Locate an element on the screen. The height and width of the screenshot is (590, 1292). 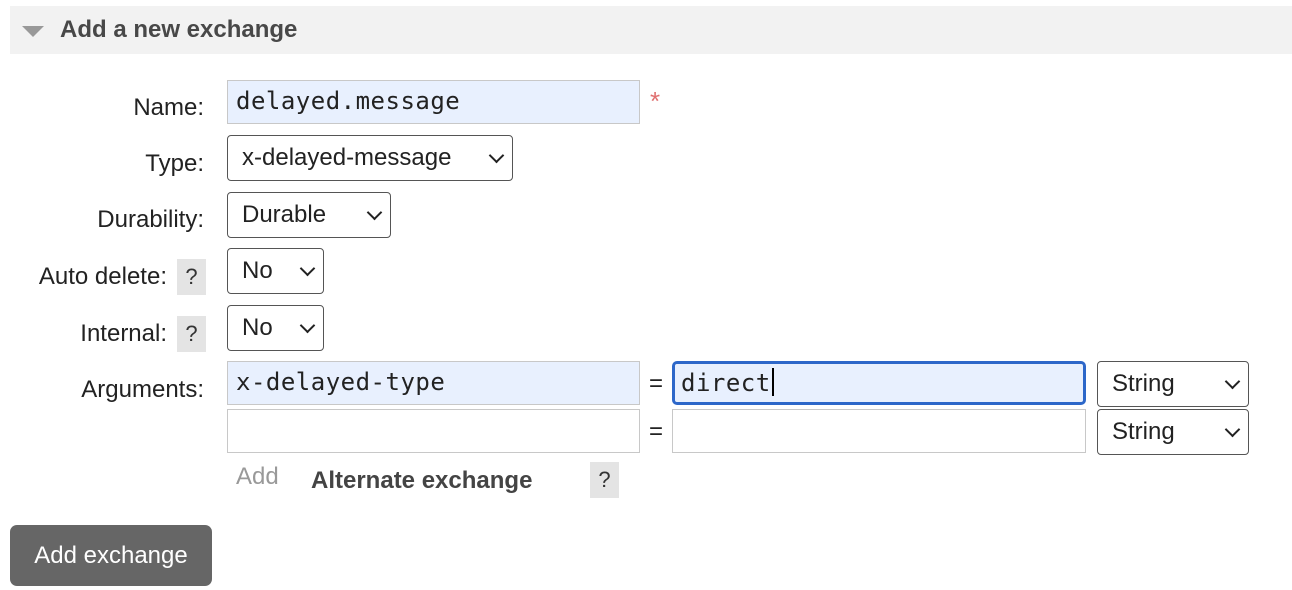
auto-delete-help-icon: ? is located at coordinates (191, 277).